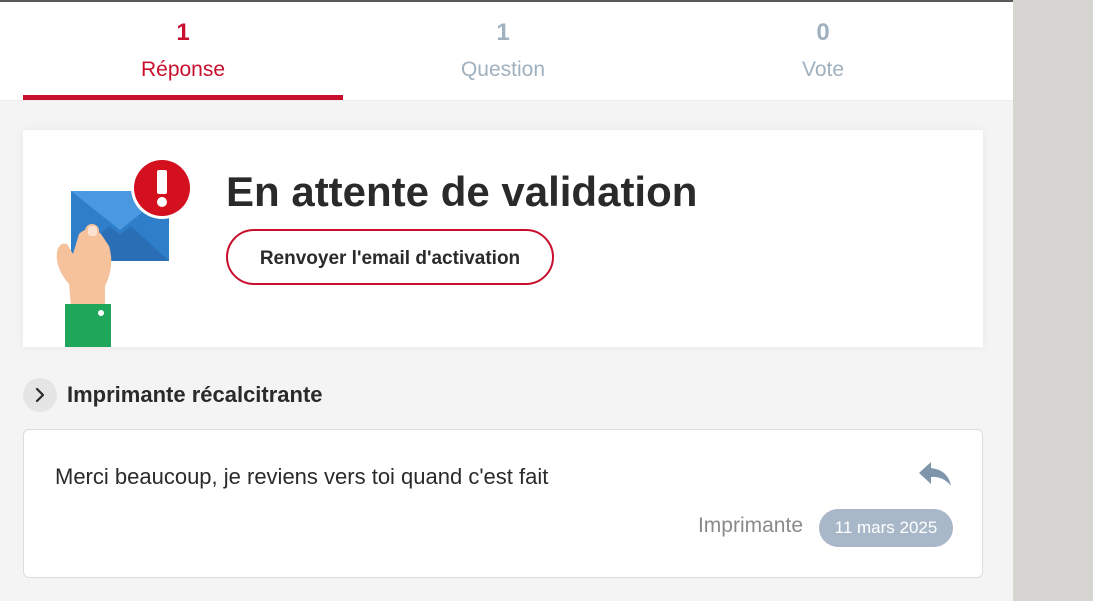 The image size is (1093, 601). Describe the element at coordinates (84, 267) in the screenshot. I see `hand` at that location.